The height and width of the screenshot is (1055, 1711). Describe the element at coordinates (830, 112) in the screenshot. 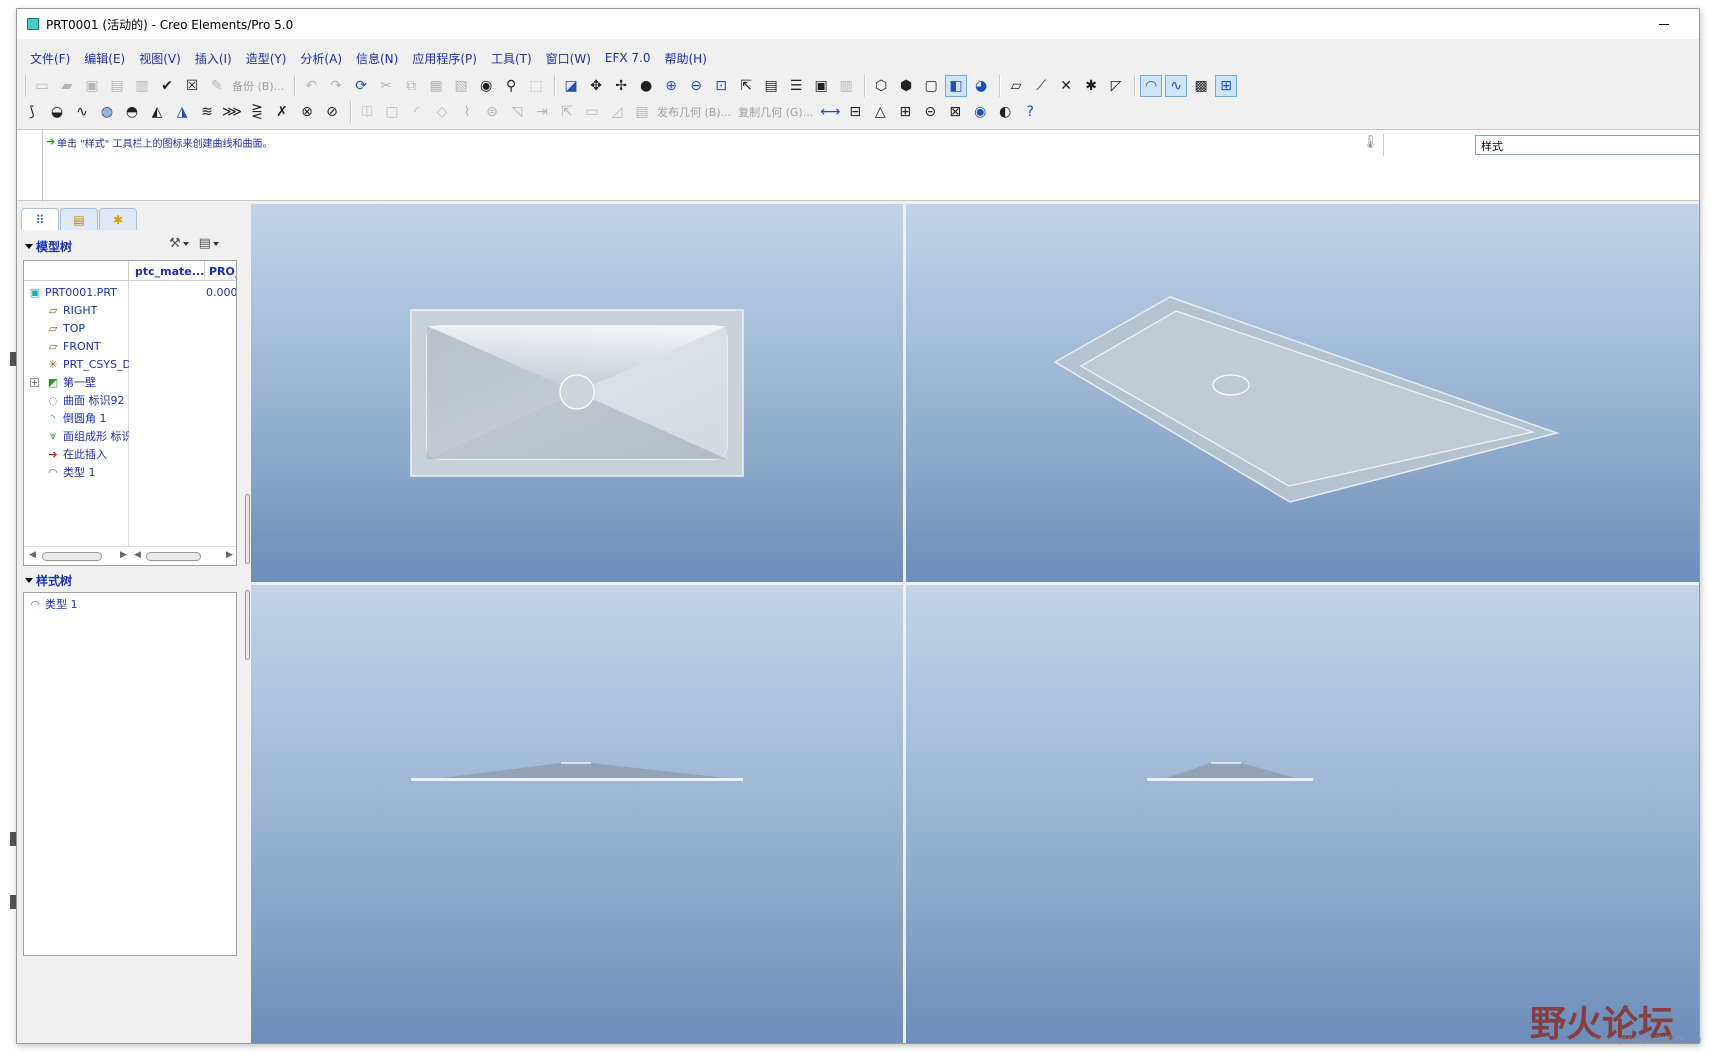

I see `measure-distance-icon: ⟷` at that location.